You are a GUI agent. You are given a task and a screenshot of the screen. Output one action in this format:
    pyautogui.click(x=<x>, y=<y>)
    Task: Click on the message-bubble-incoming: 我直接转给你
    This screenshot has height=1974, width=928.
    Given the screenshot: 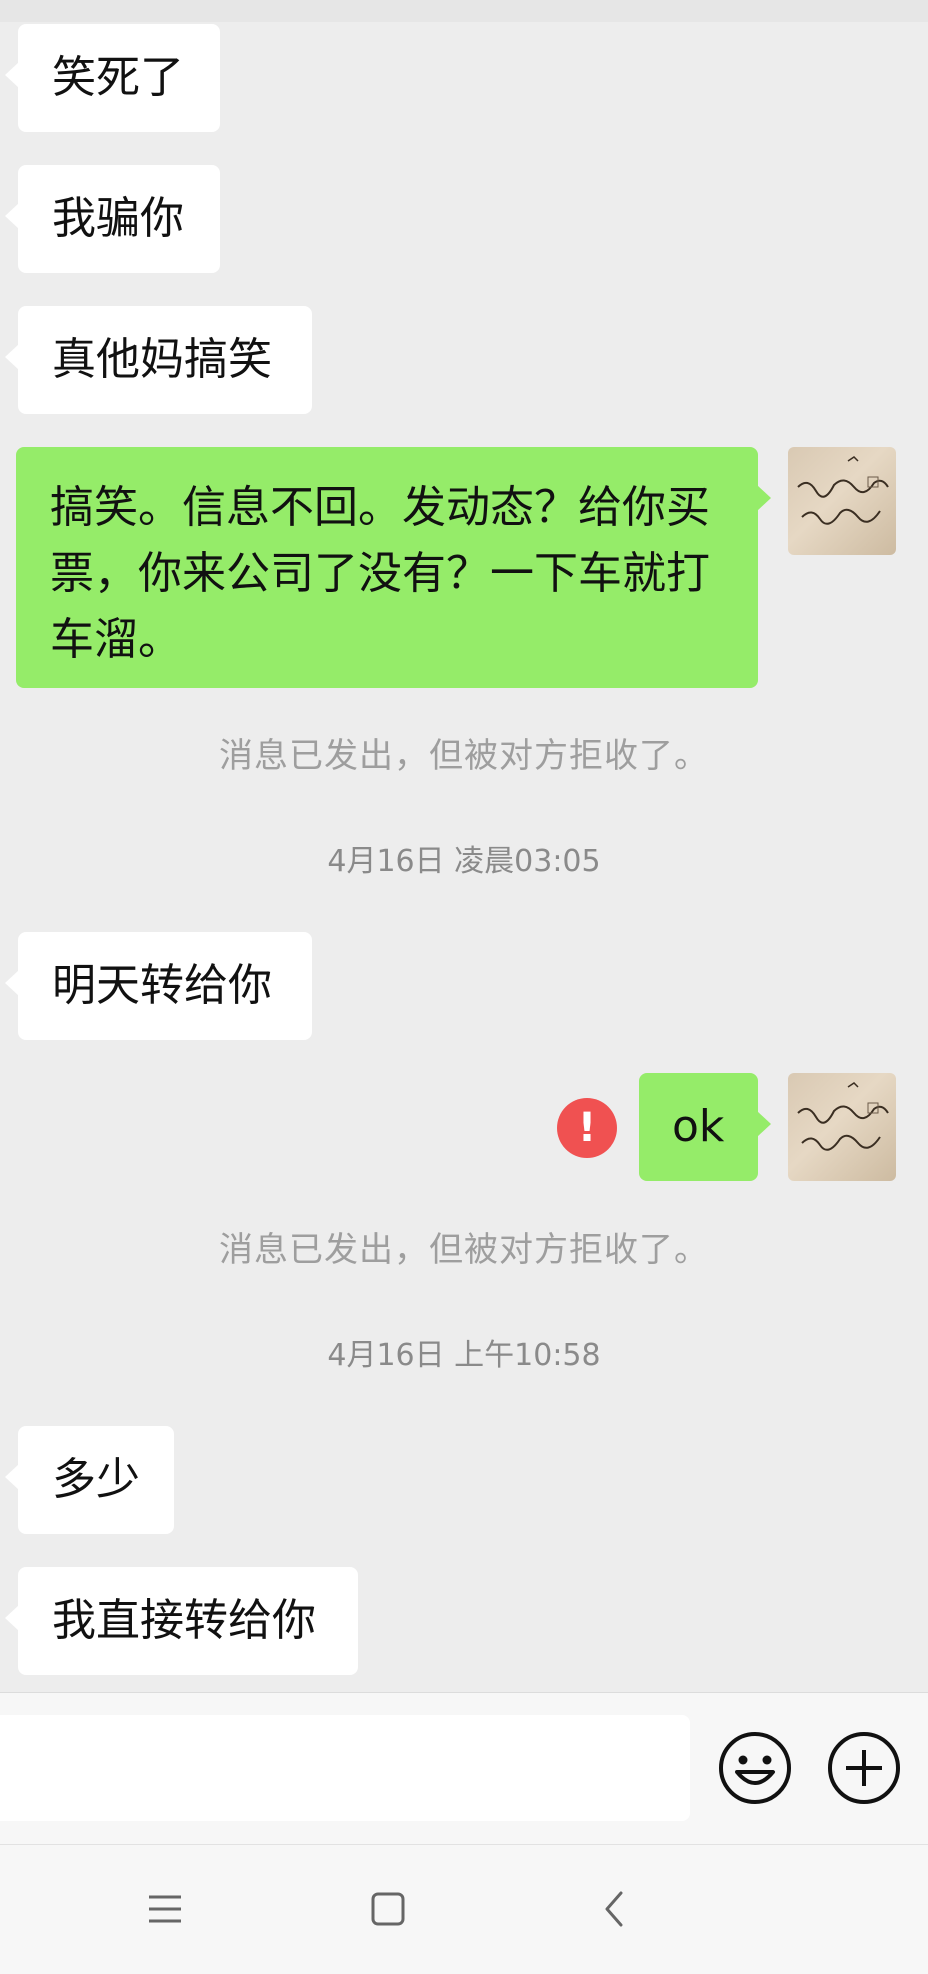 What is the action you would take?
    pyautogui.click(x=181, y=1621)
    